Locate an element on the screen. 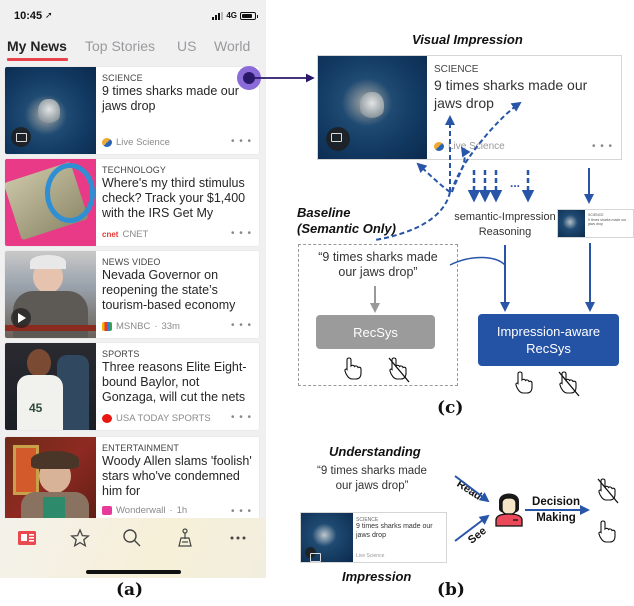  impression-title: Impression is located at coordinates (377, 576).